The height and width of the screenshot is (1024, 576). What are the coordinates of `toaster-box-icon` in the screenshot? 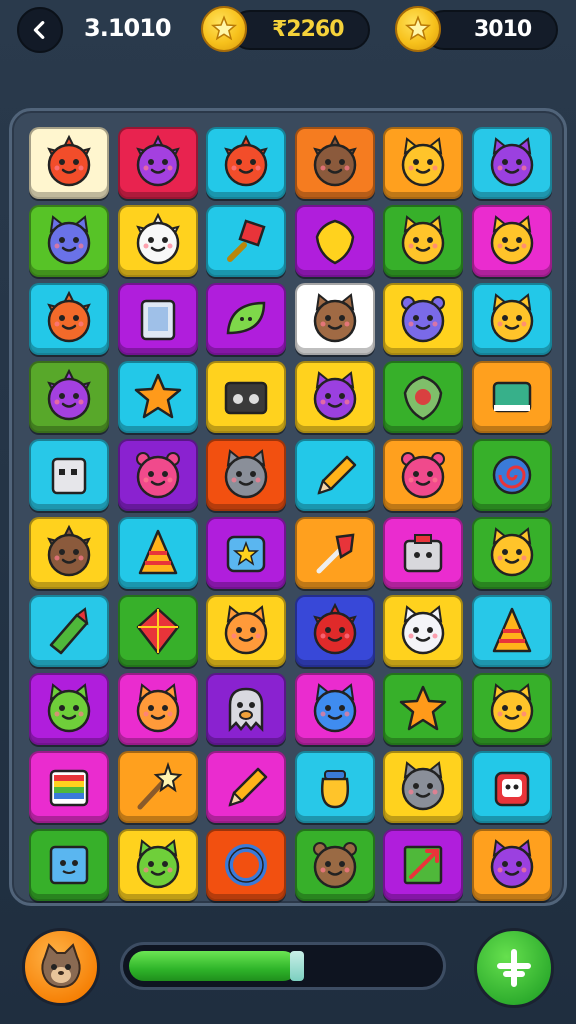 It's located at (423, 553).